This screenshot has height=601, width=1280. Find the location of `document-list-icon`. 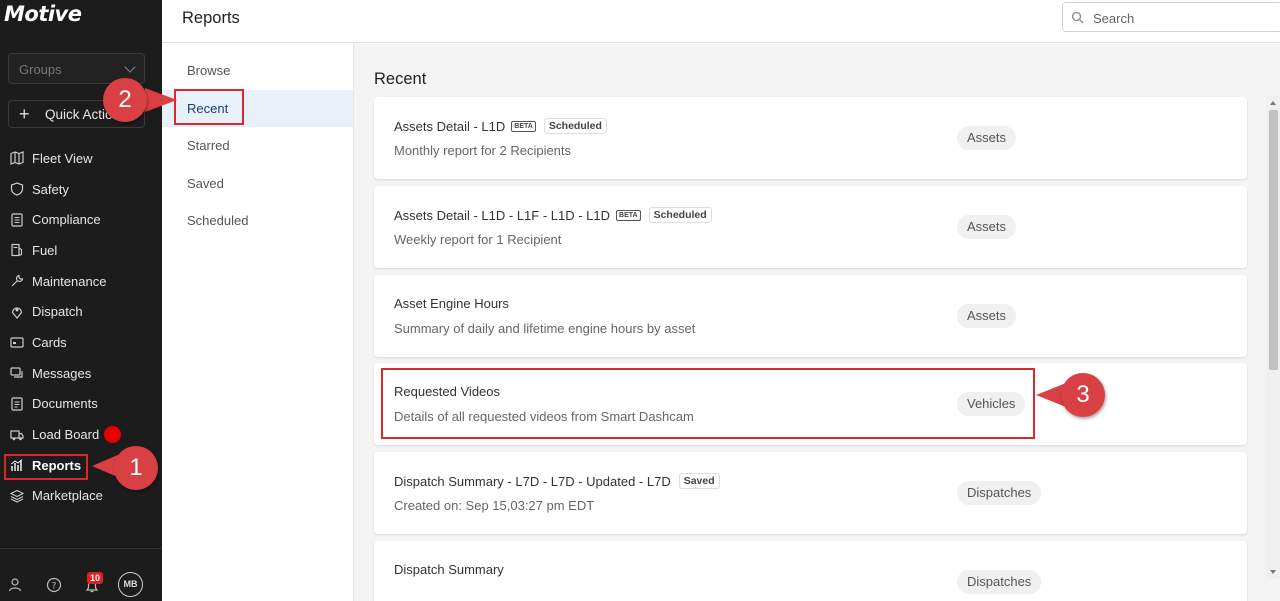

document-list-icon is located at coordinates (16, 219).